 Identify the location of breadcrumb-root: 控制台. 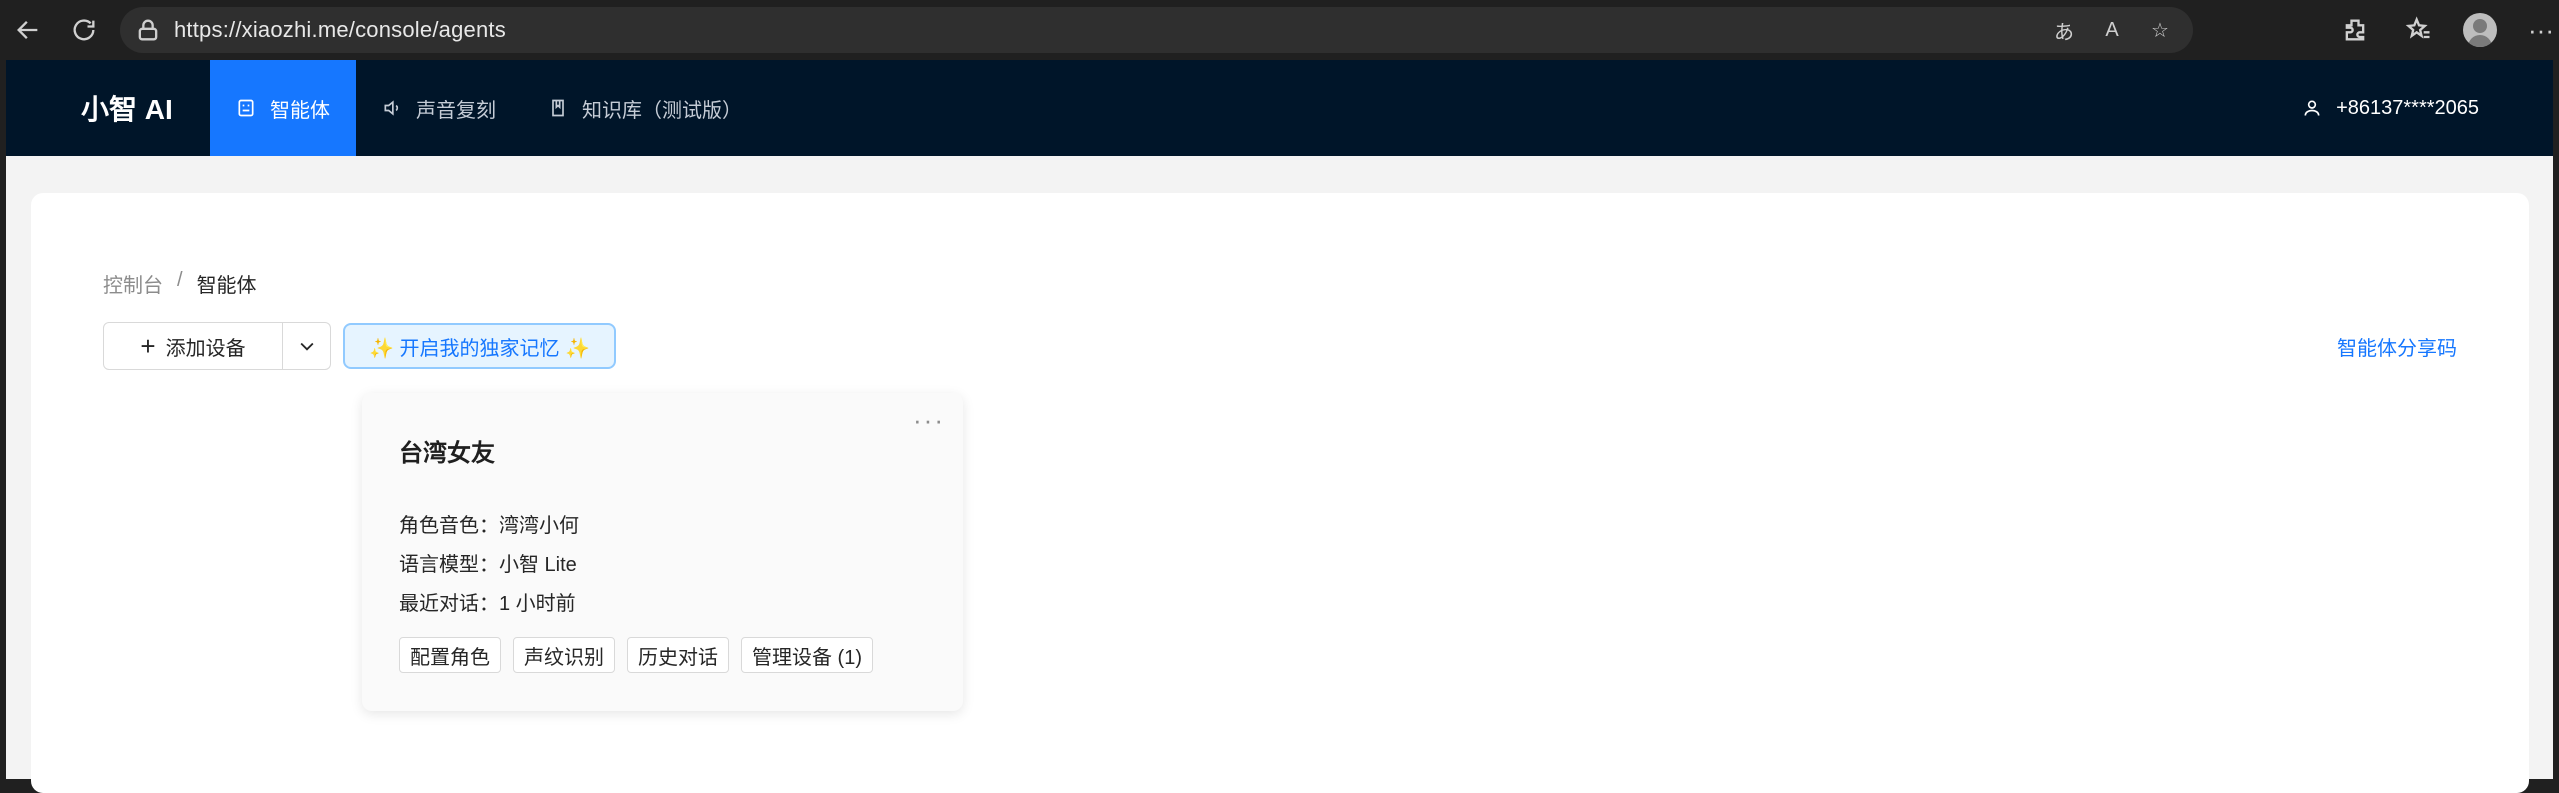
(133, 283).